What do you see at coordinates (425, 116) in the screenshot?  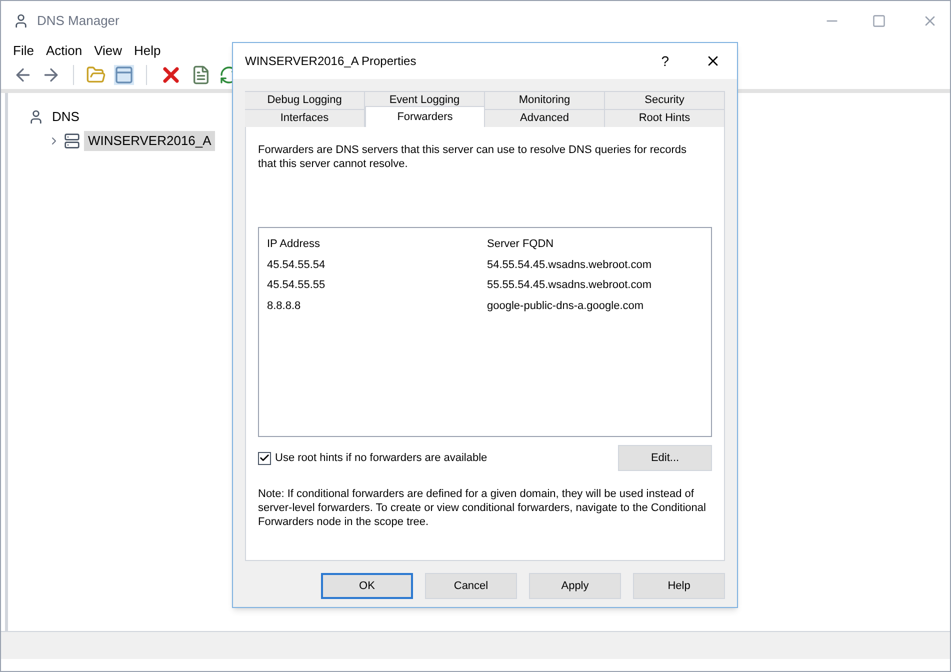 I see `tab: Forwarders` at bounding box center [425, 116].